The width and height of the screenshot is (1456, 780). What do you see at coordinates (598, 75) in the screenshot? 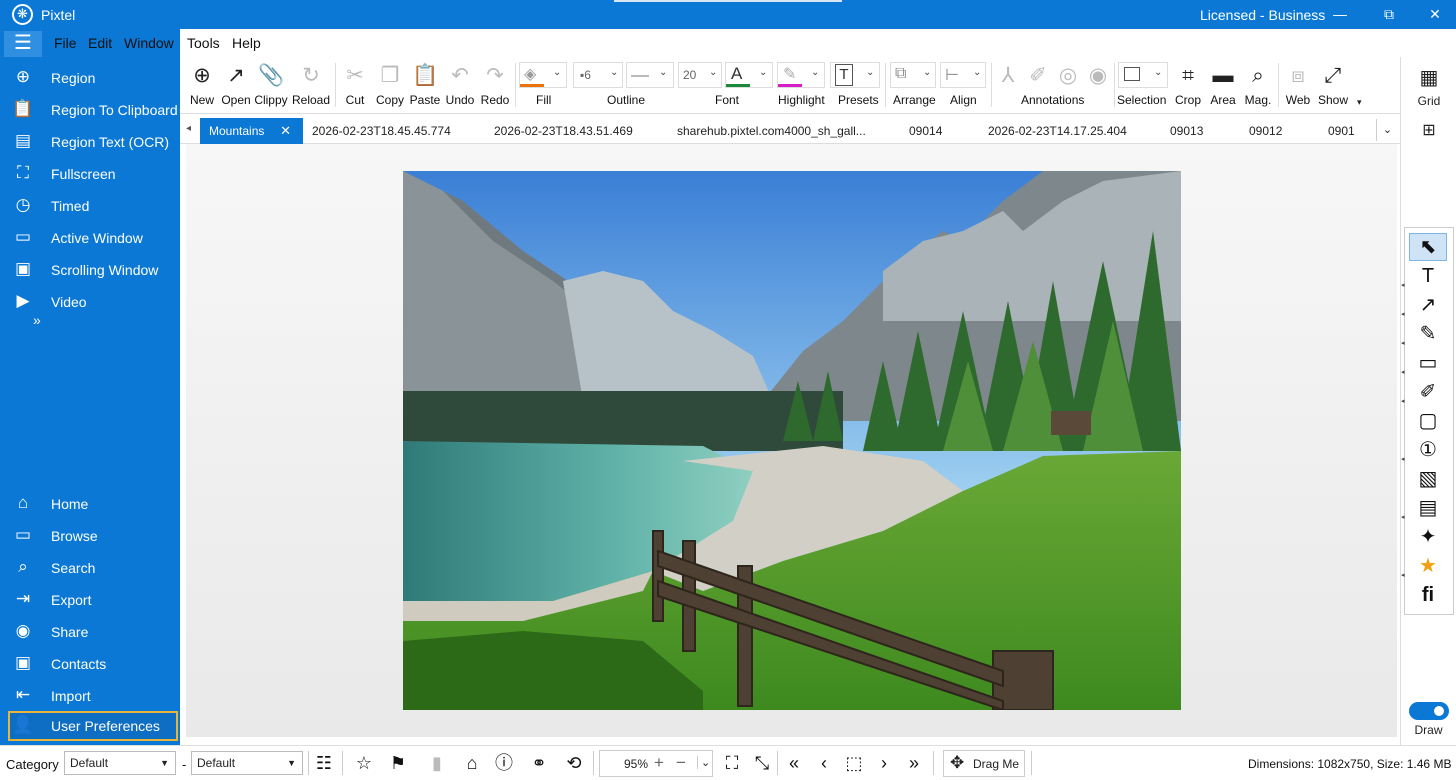
I see `outline-size-dropdown: ▪6 ⌄` at bounding box center [598, 75].